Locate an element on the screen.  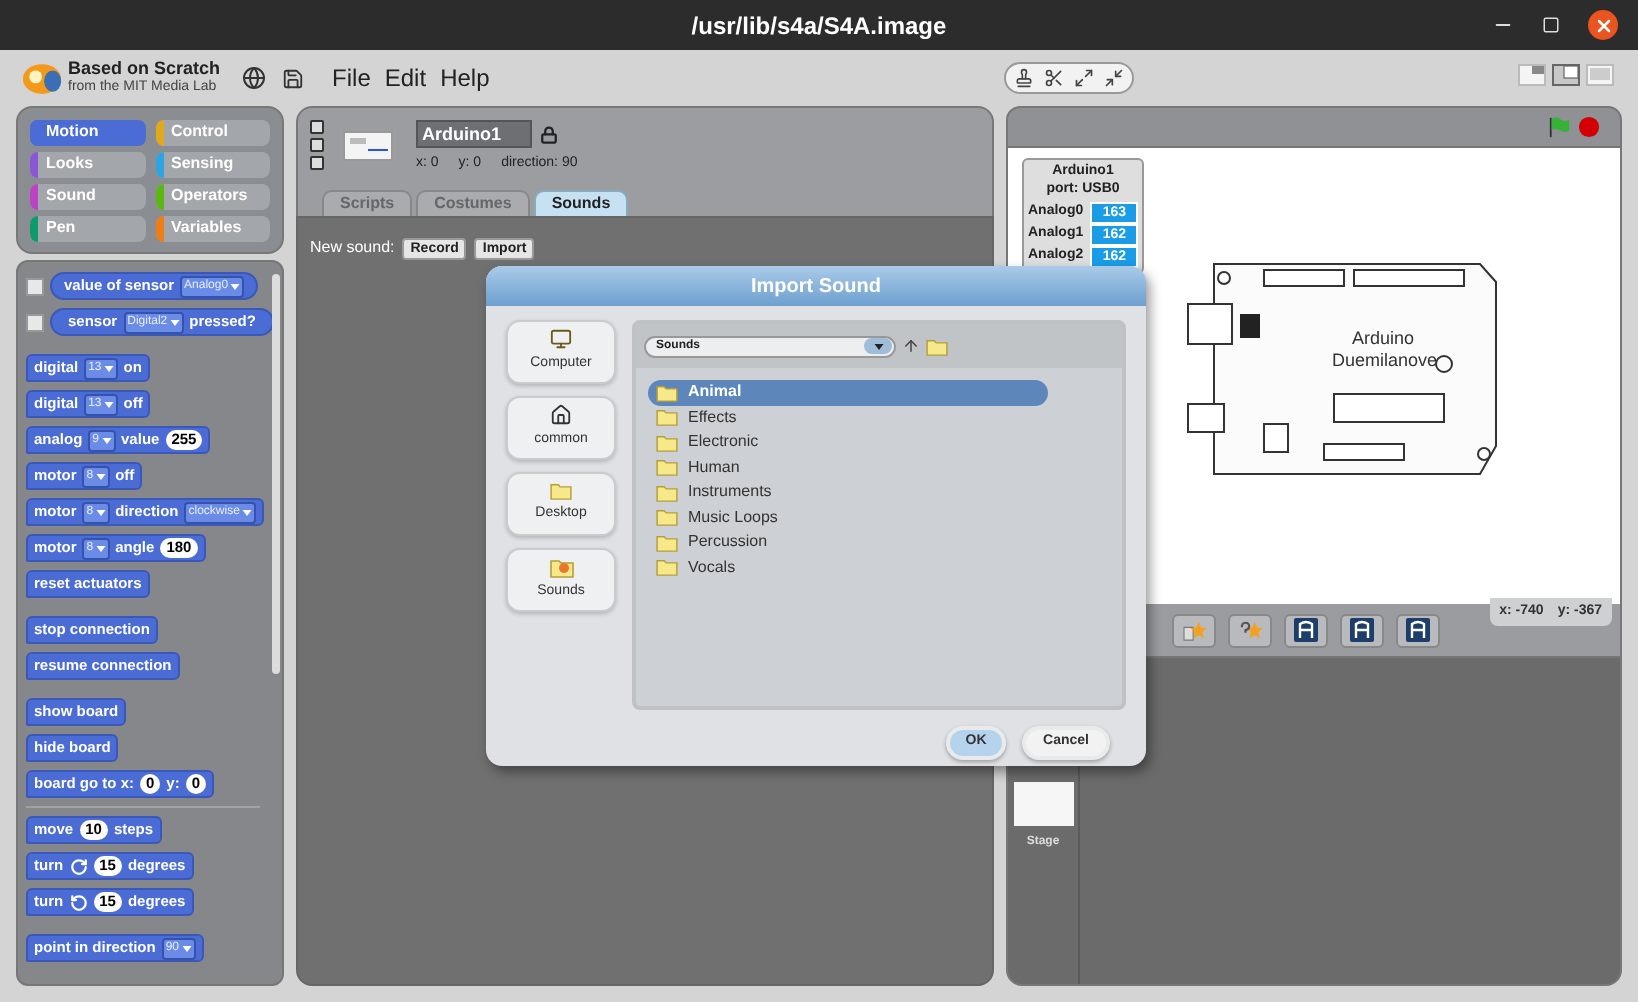
globe-icon is located at coordinates (254, 78).